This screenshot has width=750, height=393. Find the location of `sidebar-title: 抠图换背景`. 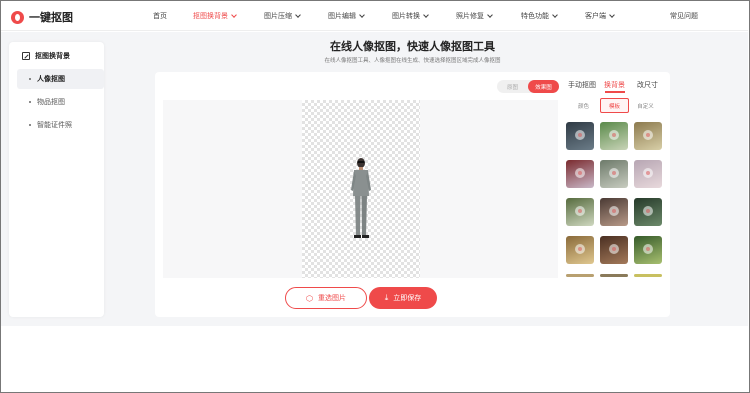

sidebar-title: 抠图换背景 is located at coordinates (52, 56).